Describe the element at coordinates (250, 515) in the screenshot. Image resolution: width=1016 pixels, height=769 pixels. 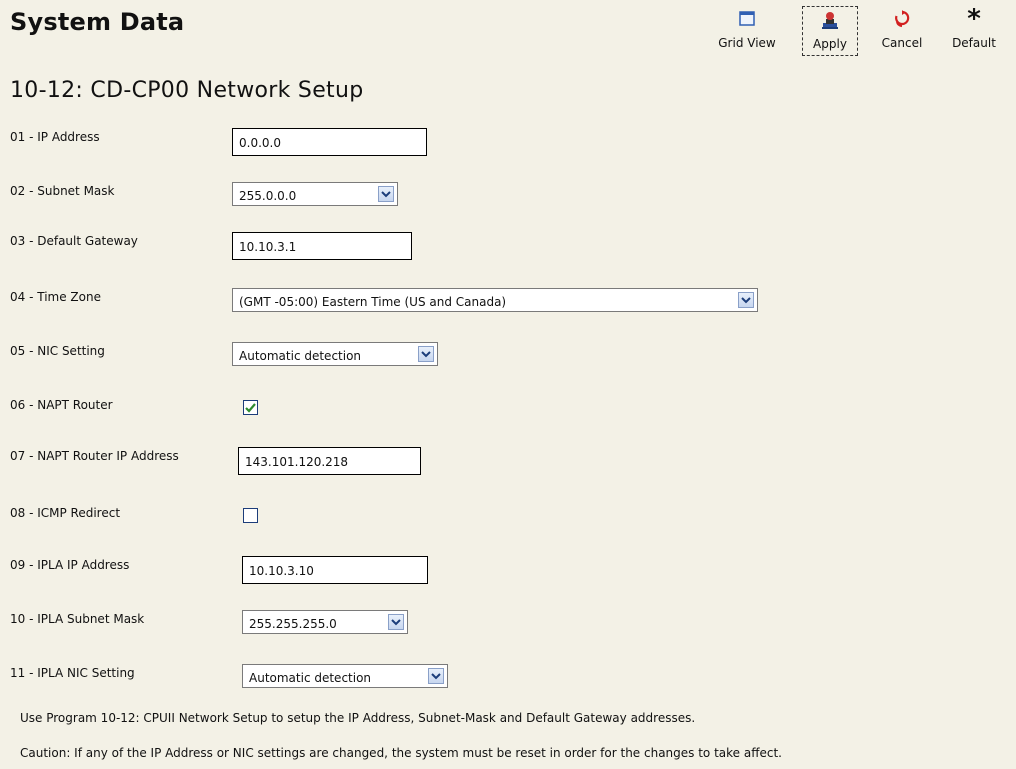
I see `icmp-redirect-checkbox` at that location.